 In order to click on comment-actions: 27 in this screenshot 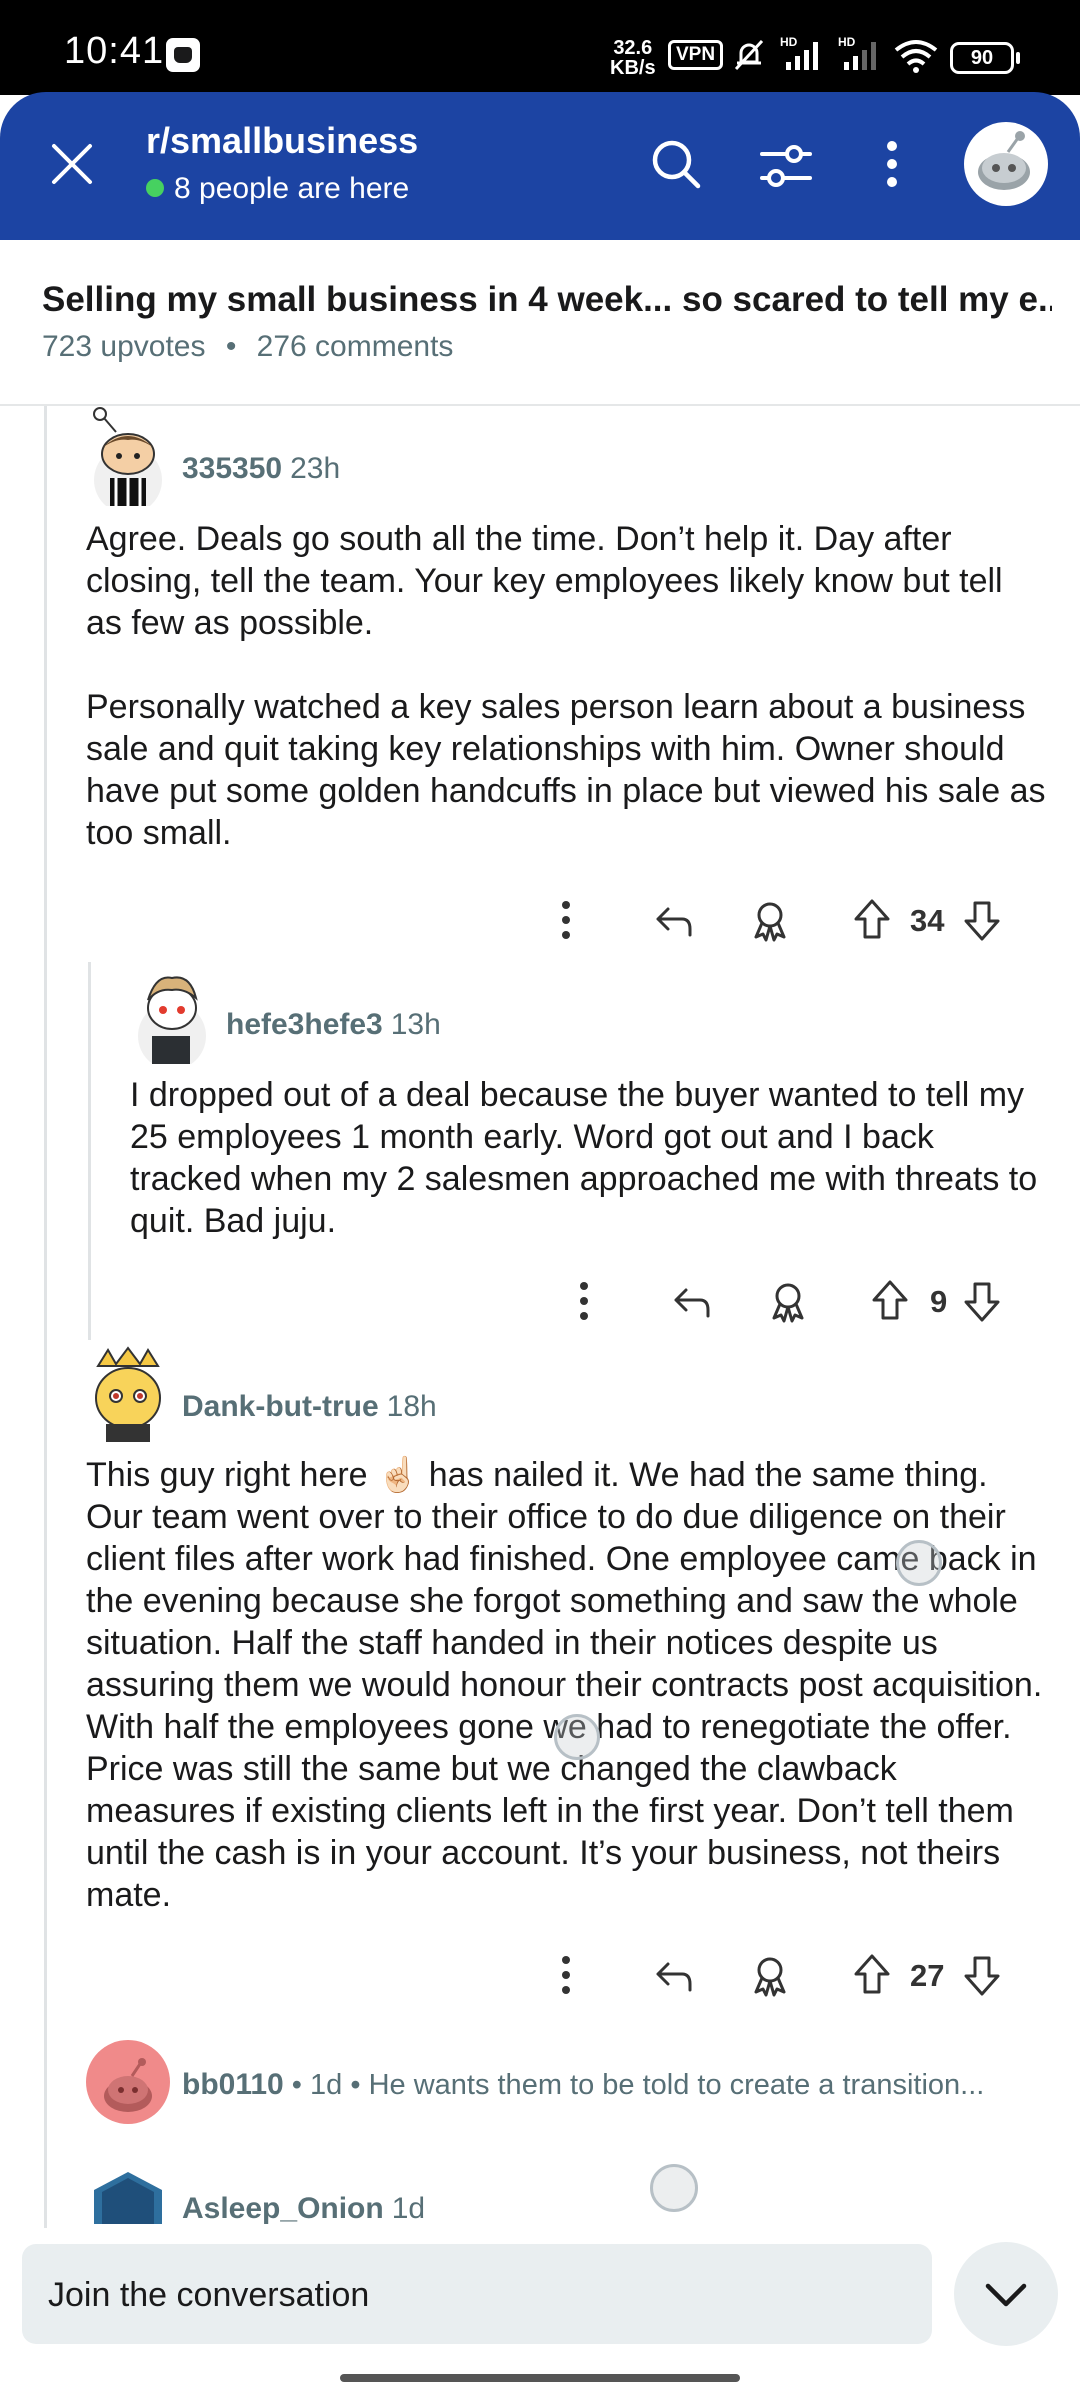, I will do `click(780, 1975)`.